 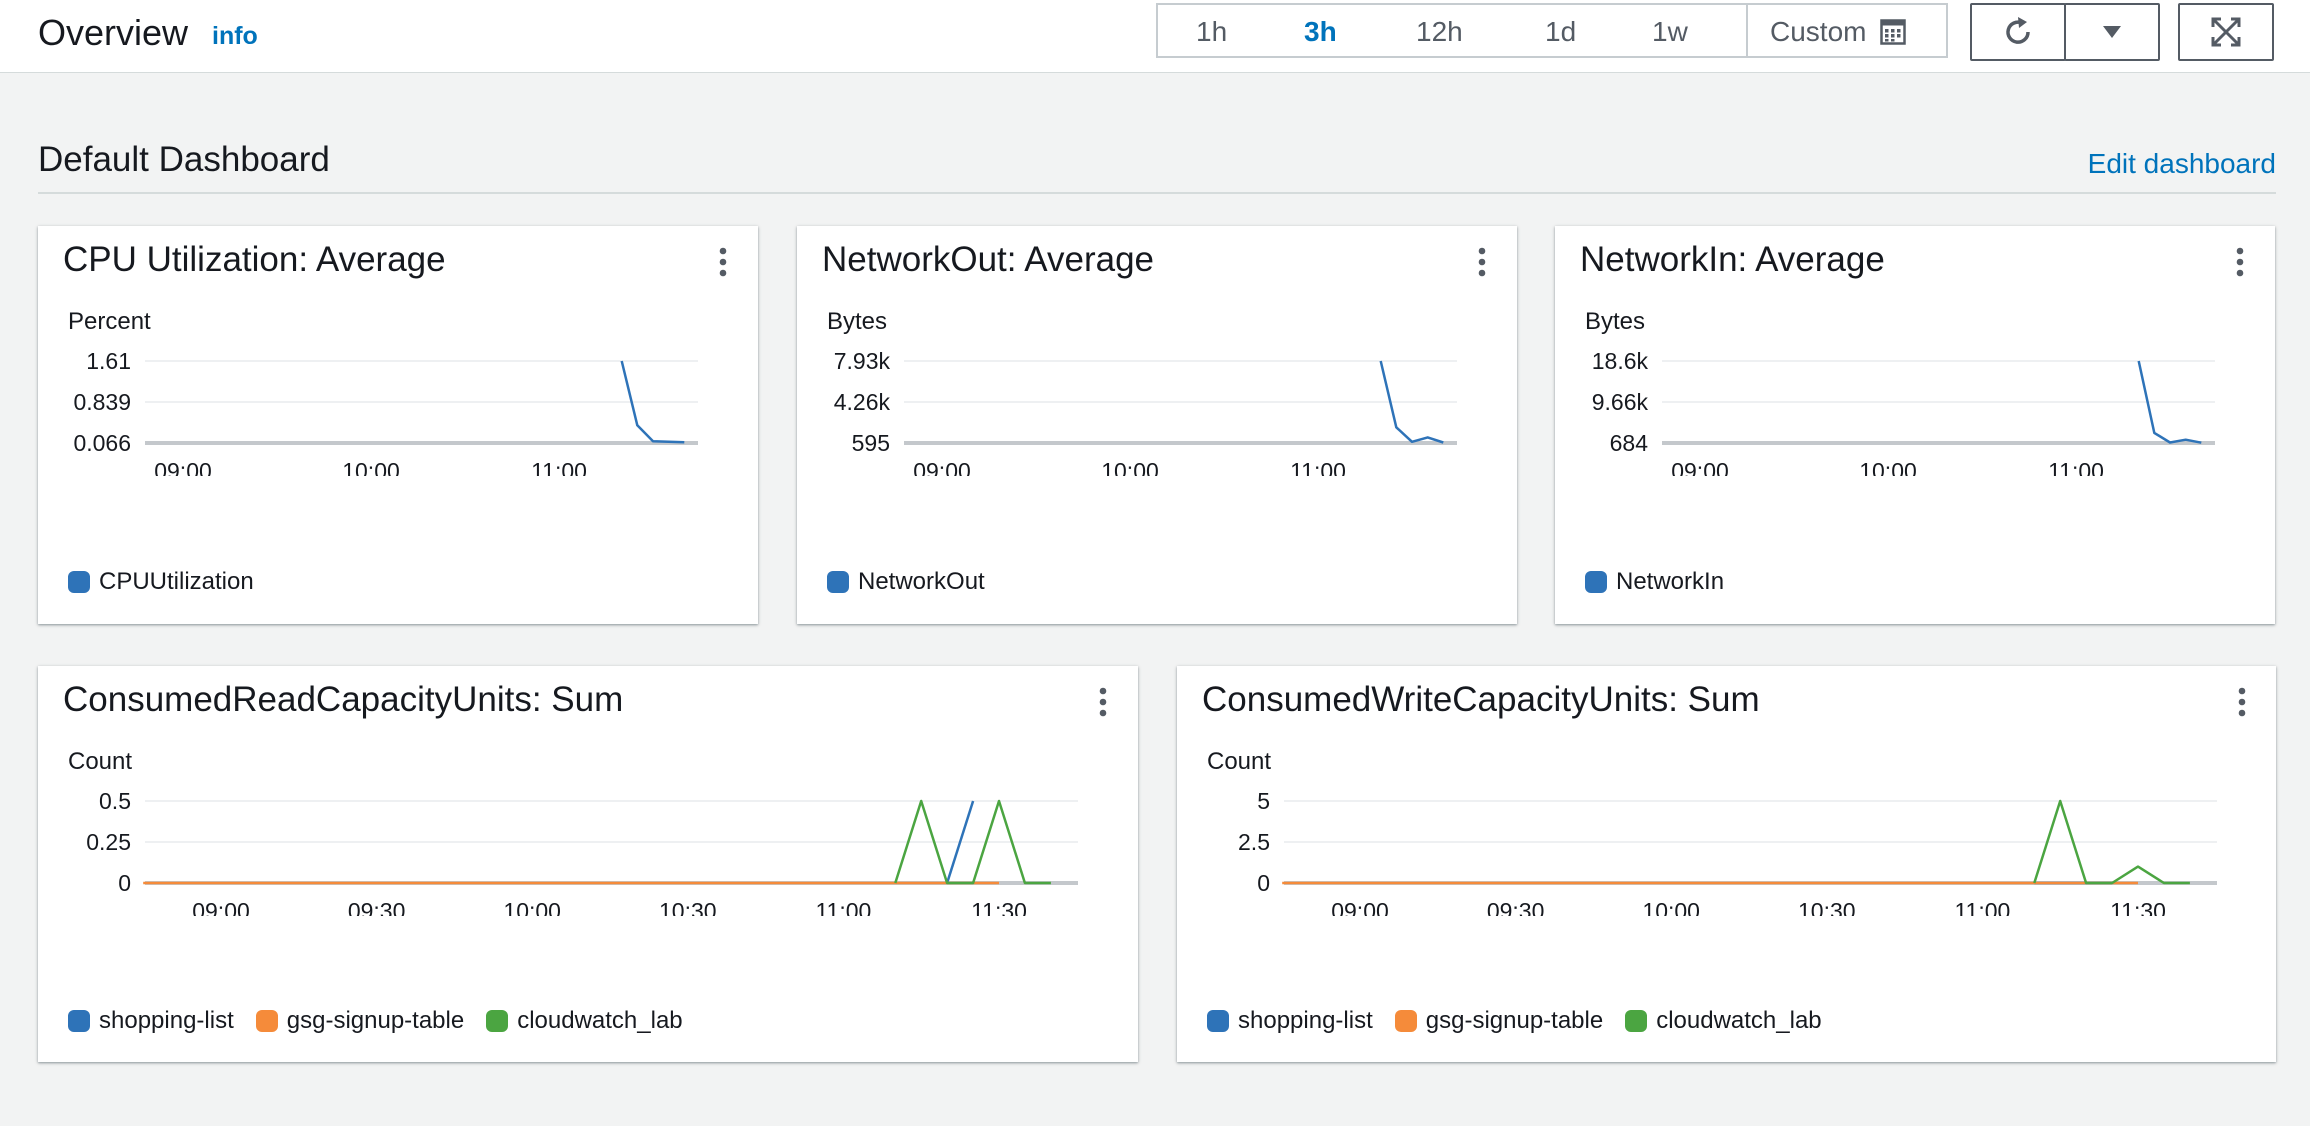 What do you see at coordinates (862, 402) in the screenshot?
I see `y-tick-label: 4.26k` at bounding box center [862, 402].